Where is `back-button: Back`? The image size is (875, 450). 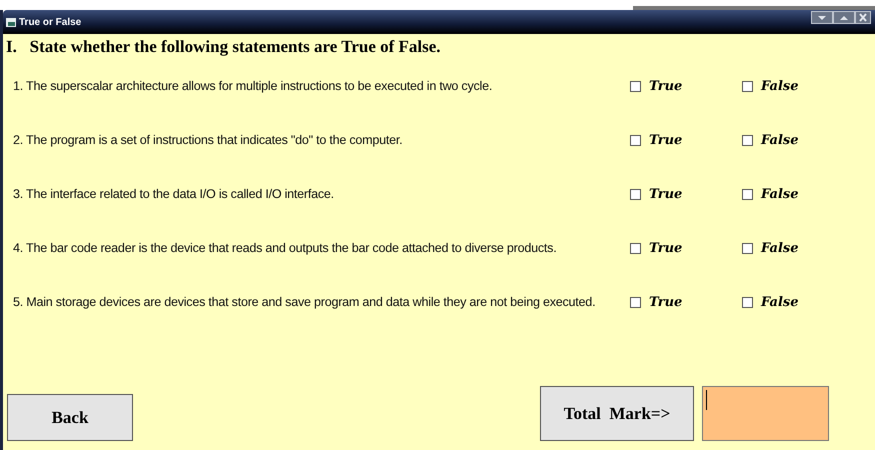 back-button: Back is located at coordinates (70, 417).